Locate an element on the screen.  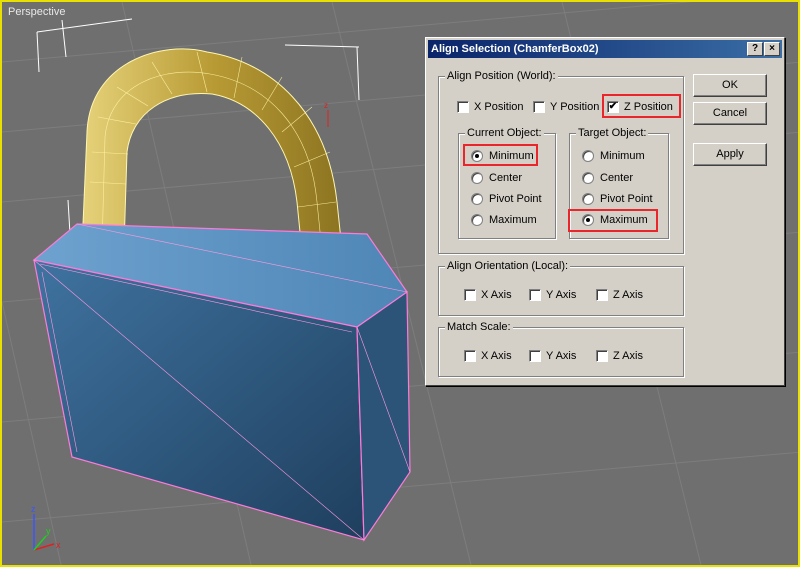
align-orientation-title: Align Orientation (Local): is located at coordinates (508, 266).